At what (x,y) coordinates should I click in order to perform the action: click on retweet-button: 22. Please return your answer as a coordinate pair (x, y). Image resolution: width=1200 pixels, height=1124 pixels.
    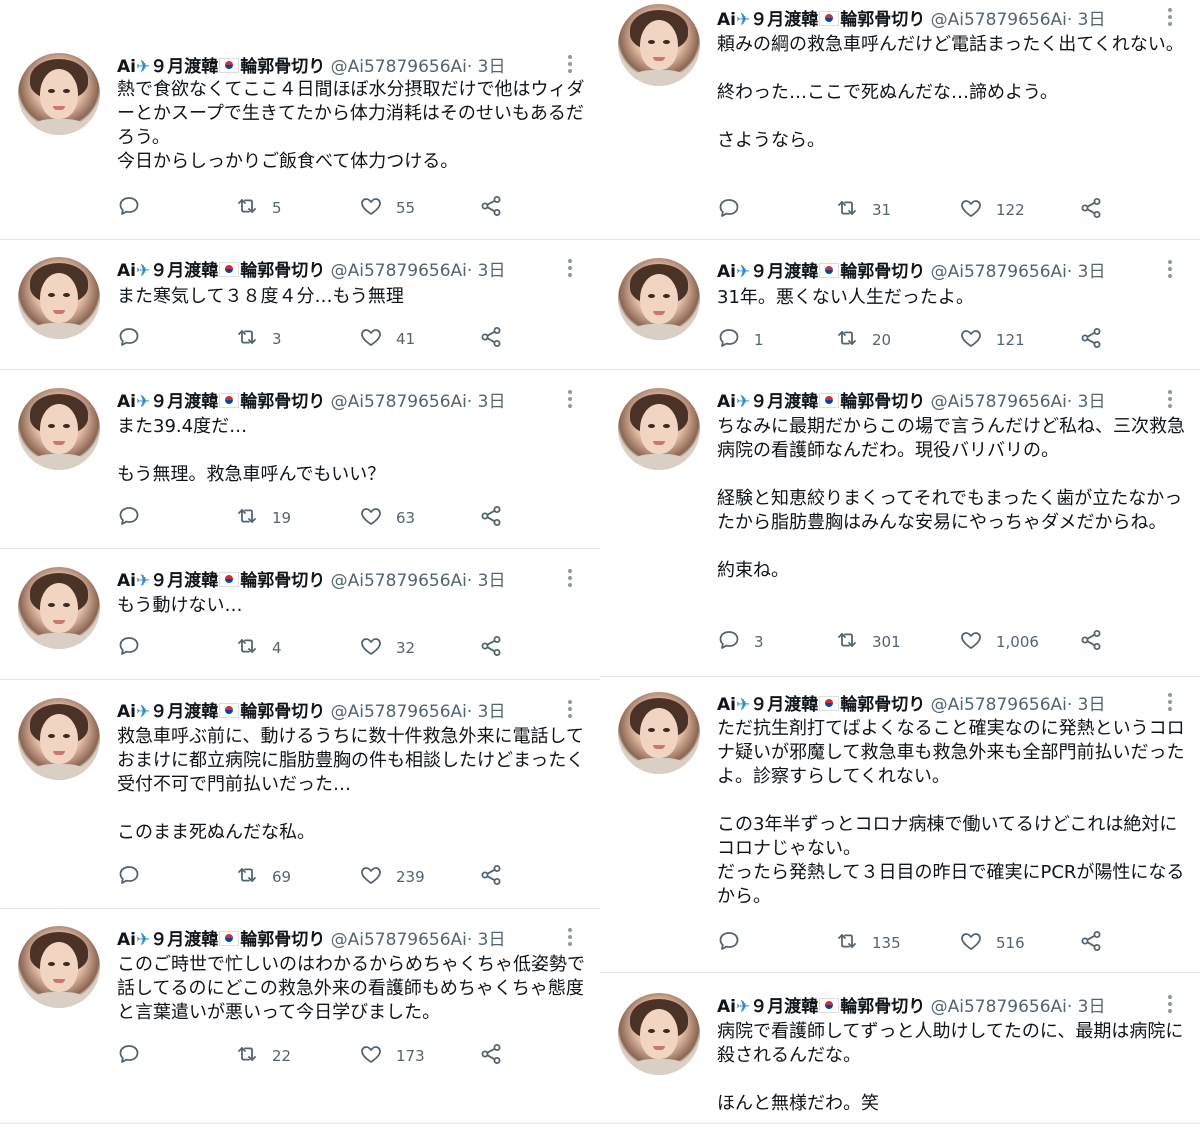
    Looking at the image, I should click on (263, 1056).